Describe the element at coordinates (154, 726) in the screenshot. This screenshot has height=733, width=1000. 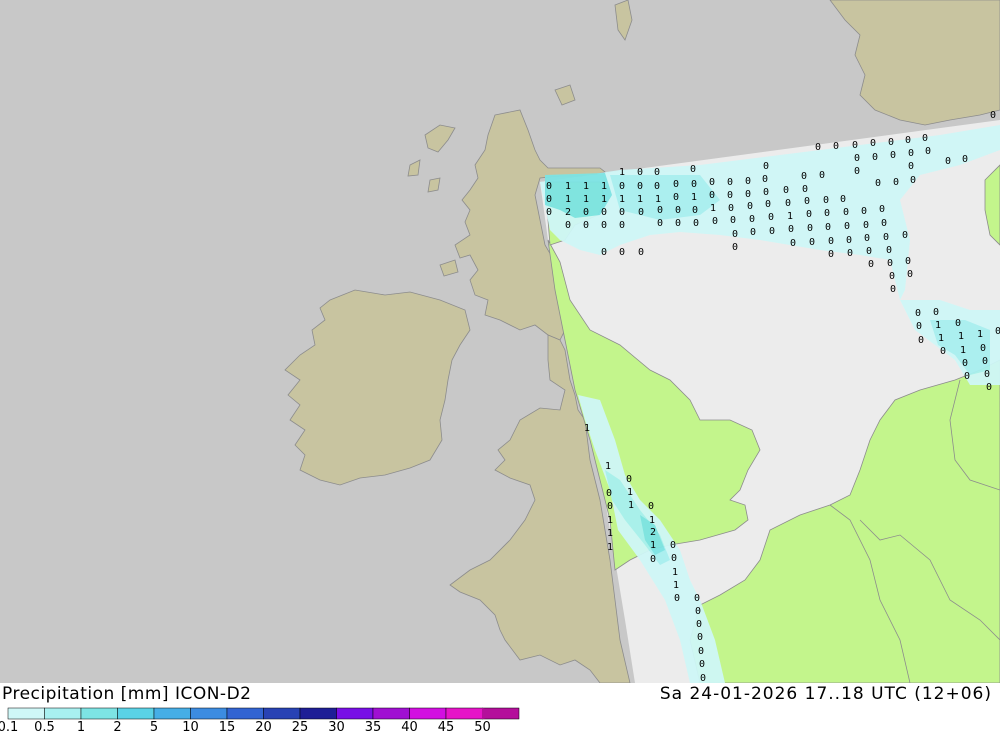
I see `legend-label: 5` at that location.